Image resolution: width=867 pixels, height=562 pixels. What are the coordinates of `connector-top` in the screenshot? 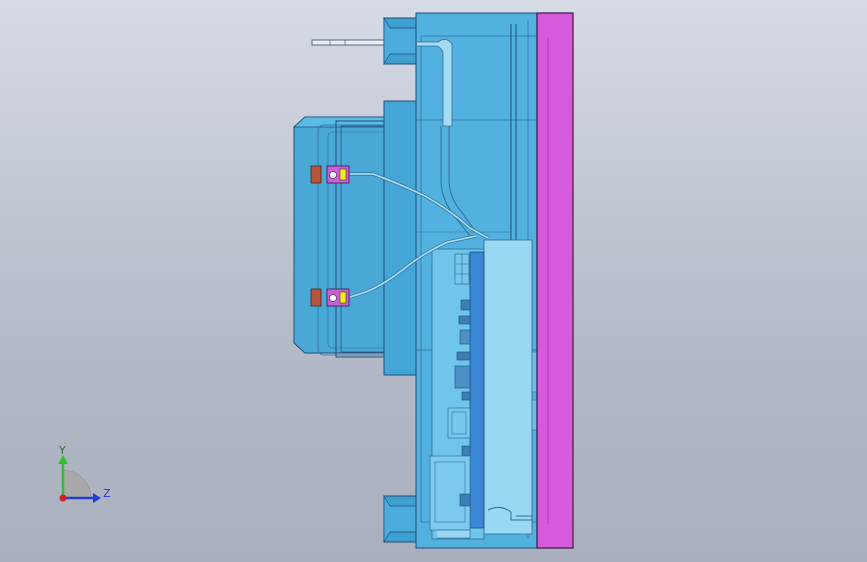 It's located at (330, 174).